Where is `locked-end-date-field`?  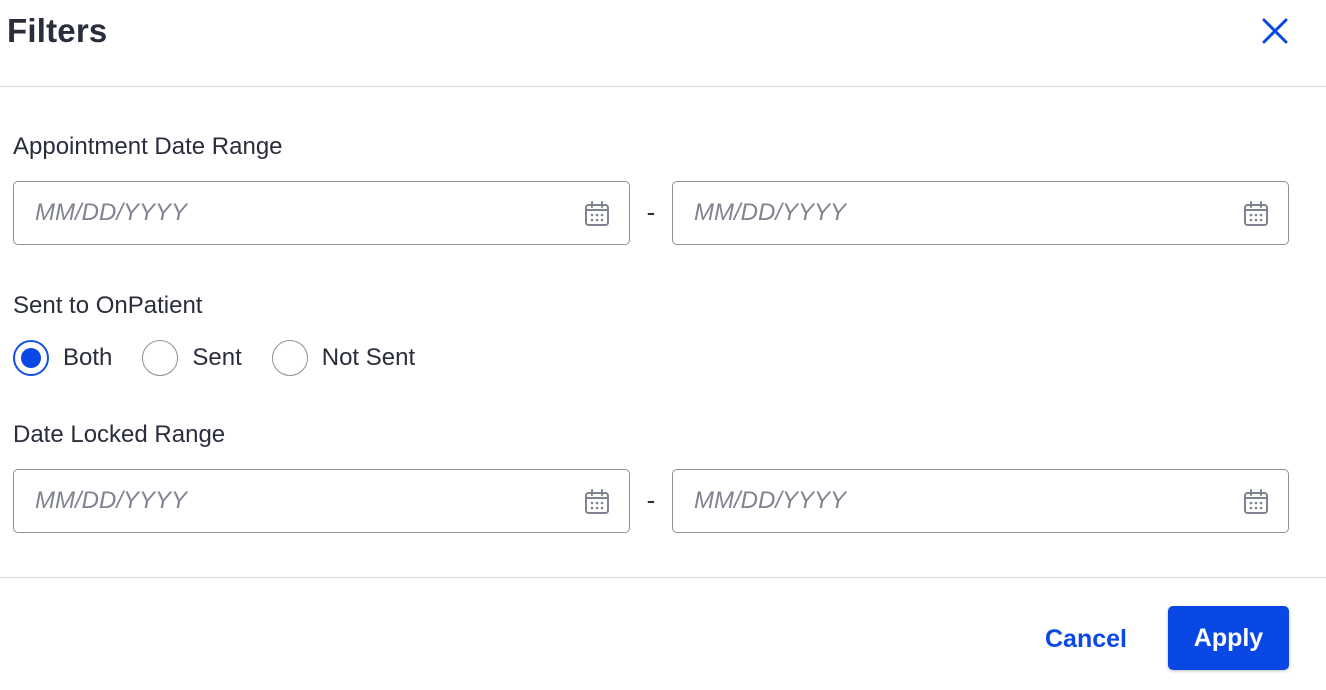 locked-end-date-field is located at coordinates (980, 501).